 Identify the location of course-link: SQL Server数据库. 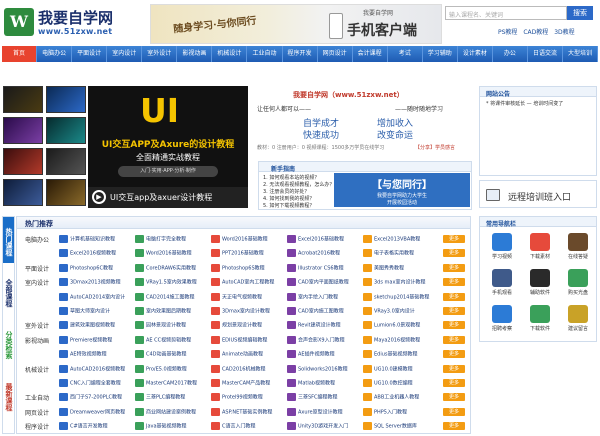
(400, 426).